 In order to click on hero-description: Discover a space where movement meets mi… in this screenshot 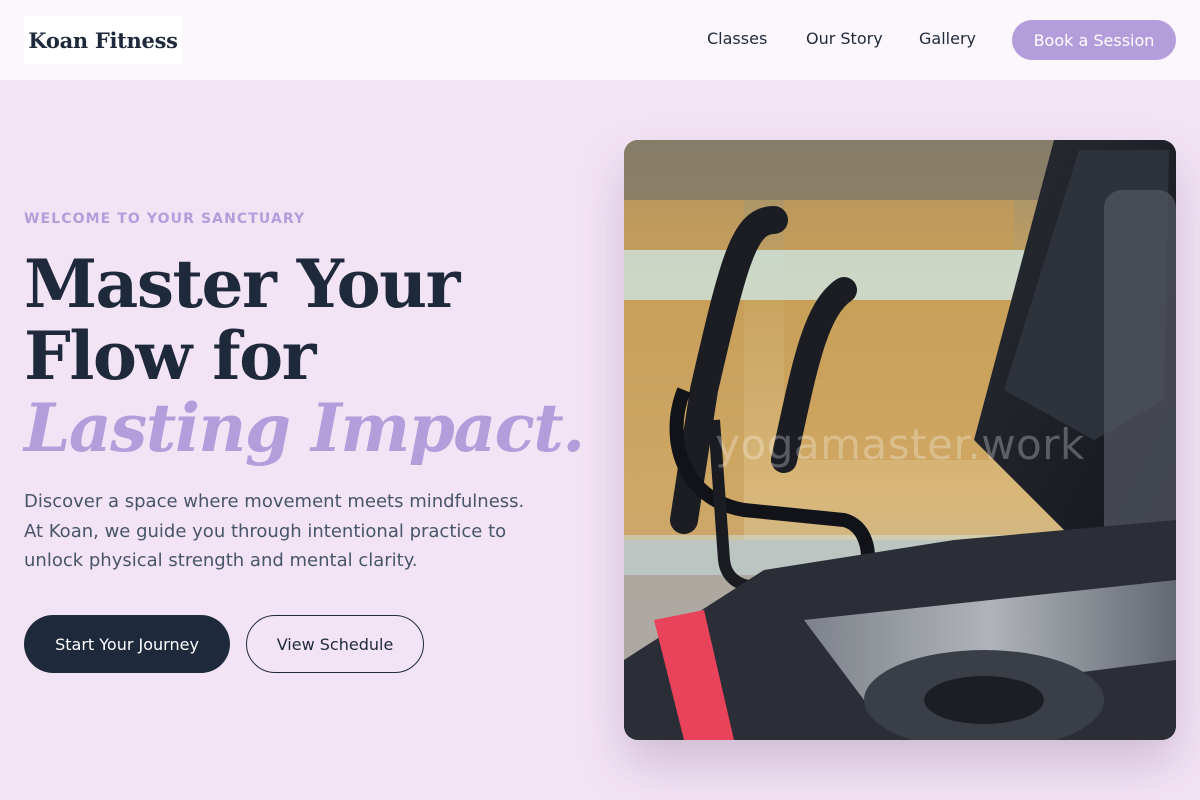, I will do `click(274, 531)`.